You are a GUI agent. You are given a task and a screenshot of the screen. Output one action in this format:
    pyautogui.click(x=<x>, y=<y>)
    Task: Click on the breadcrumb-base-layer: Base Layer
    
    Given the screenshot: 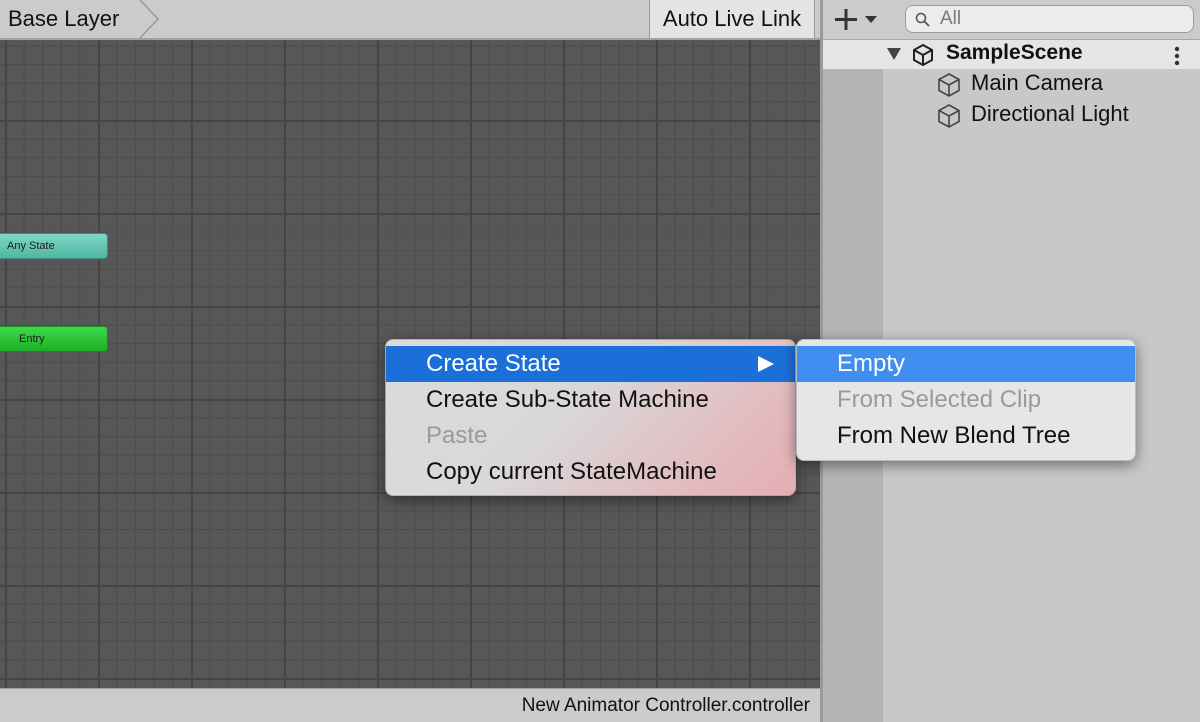 What is the action you would take?
    pyautogui.click(x=63, y=19)
    